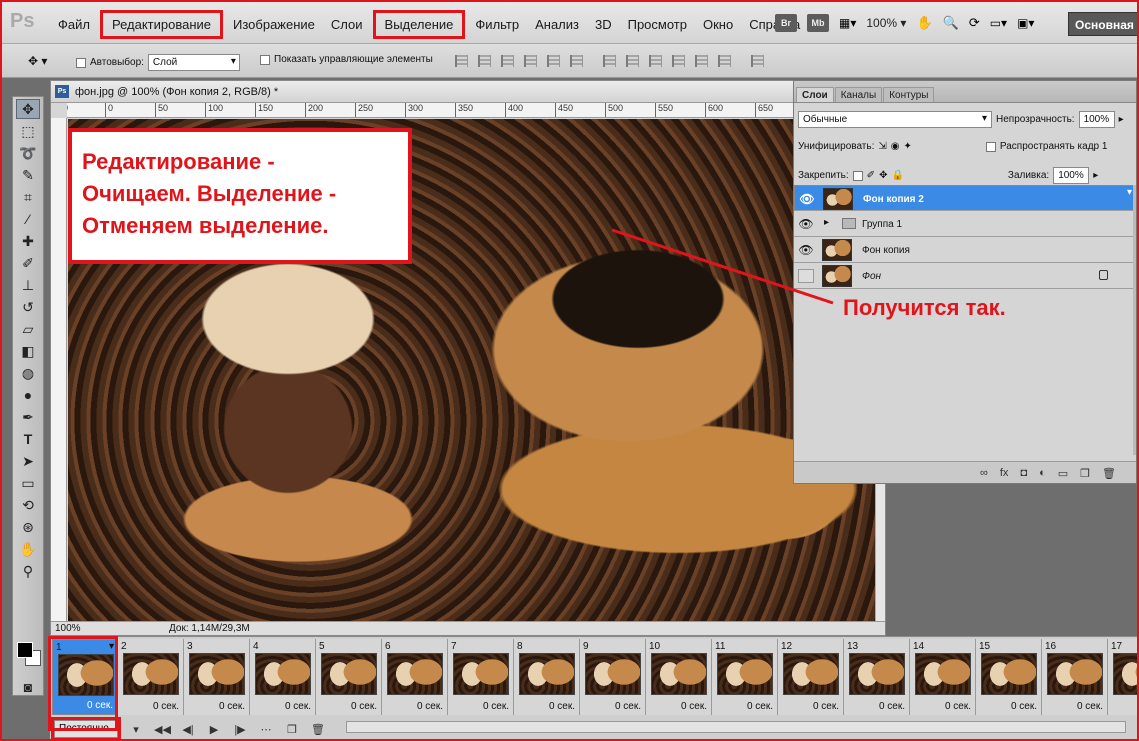 The height and width of the screenshot is (741, 1139). I want to click on annotation-line-3: Отменяем выделение., so click(205, 225).